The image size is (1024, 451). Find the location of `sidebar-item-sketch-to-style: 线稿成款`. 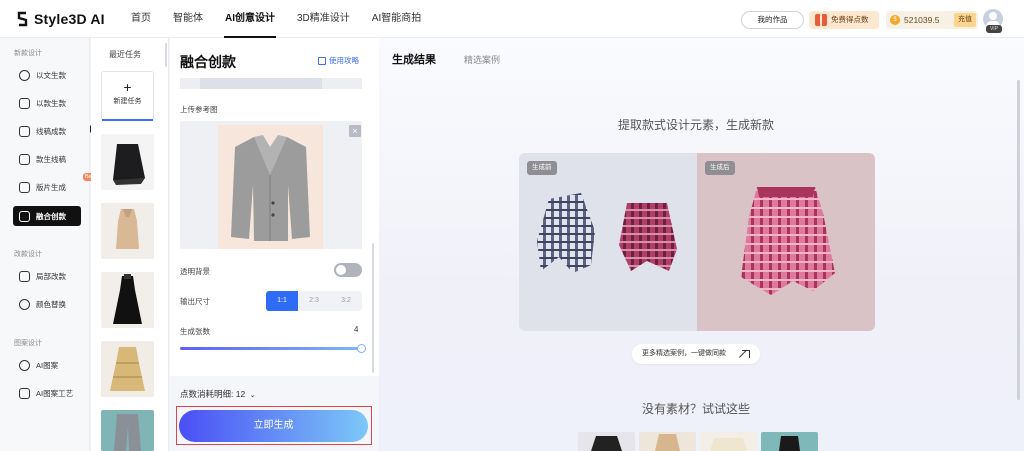

sidebar-item-sketch-to-style: 线稿成款 is located at coordinates (55, 131).